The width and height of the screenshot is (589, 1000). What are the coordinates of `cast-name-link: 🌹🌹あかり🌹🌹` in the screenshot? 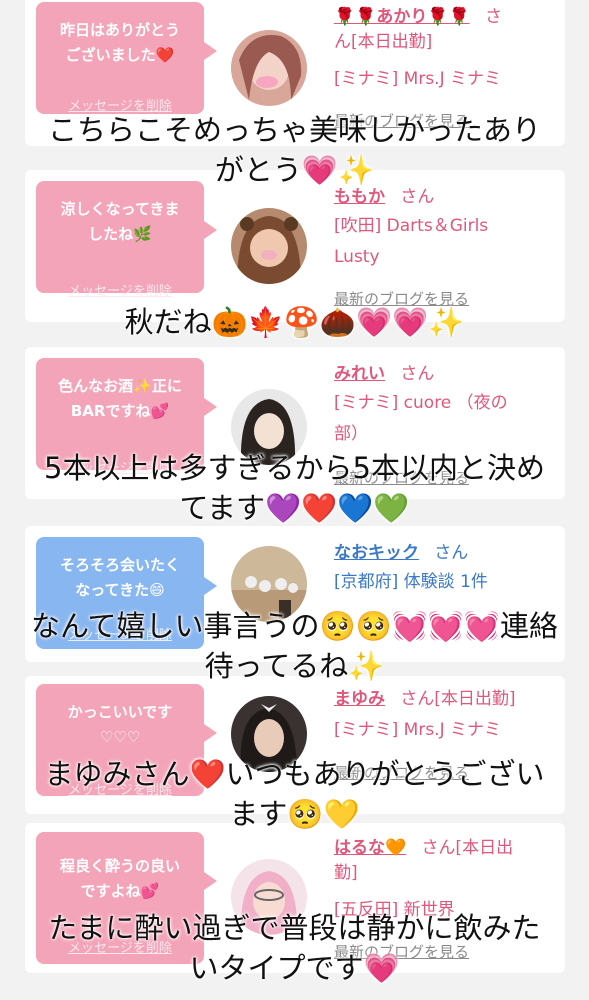 It's located at (402, 17).